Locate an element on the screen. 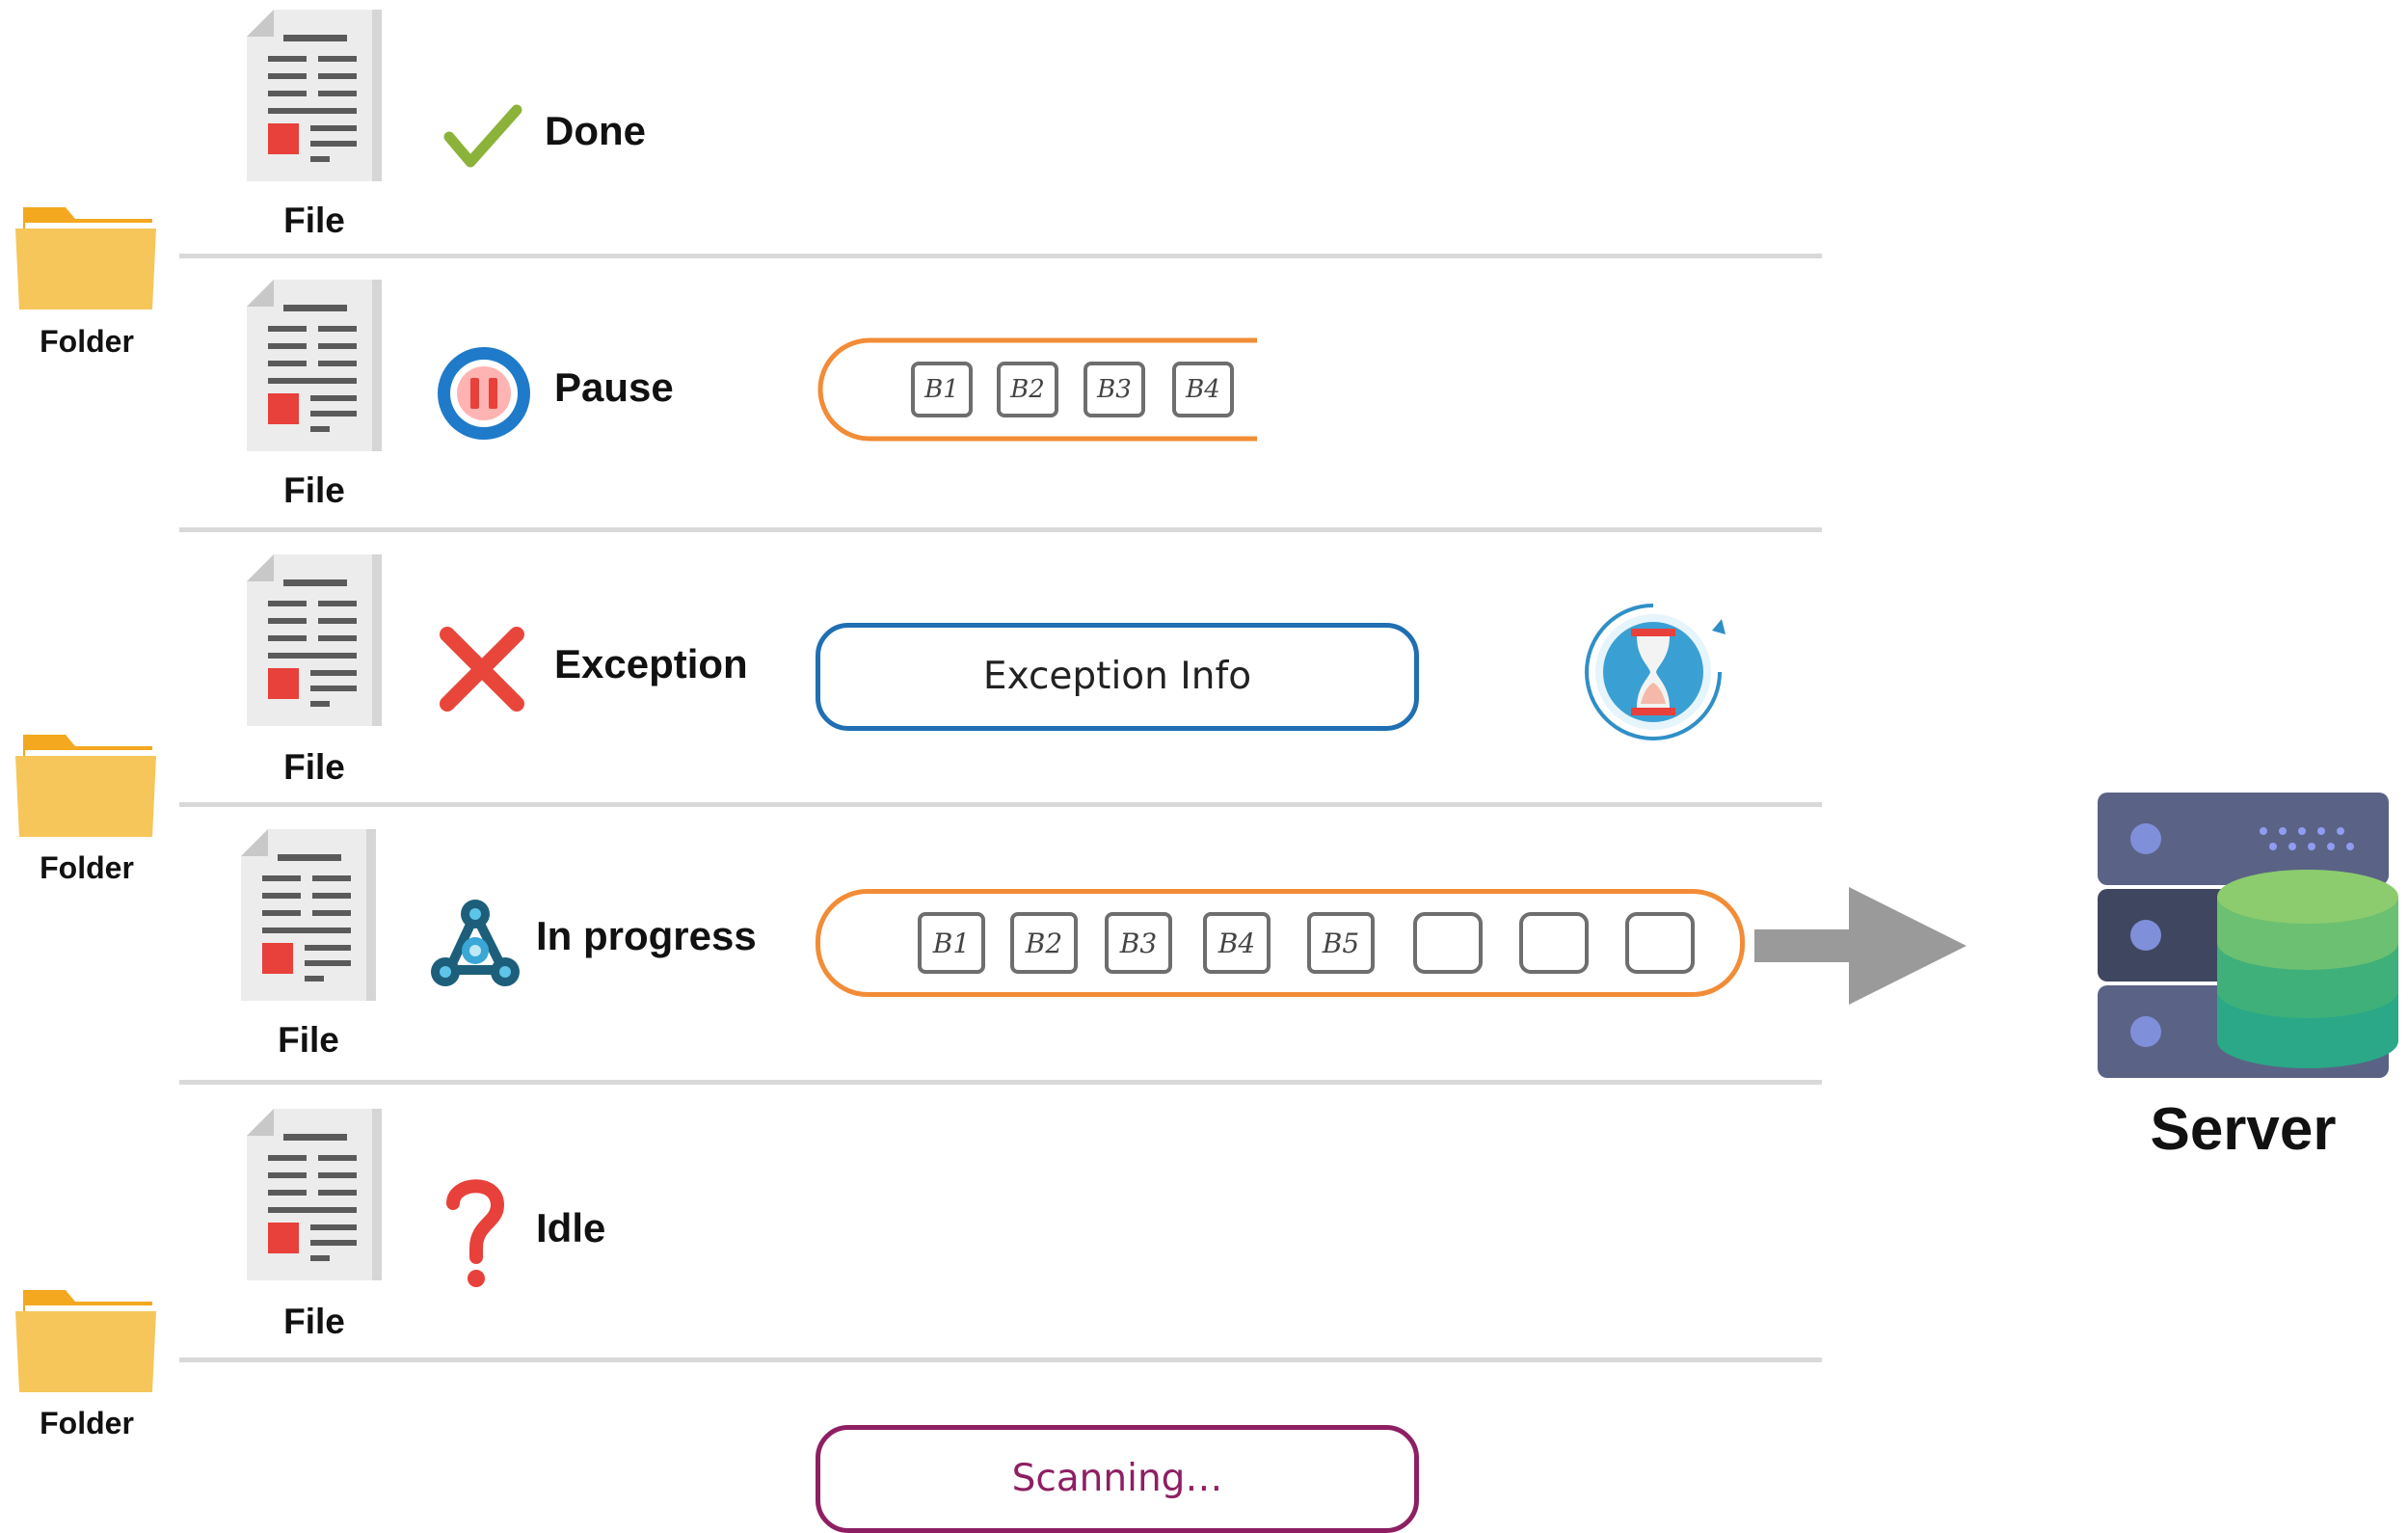 This screenshot has height=1533, width=2408. status-label-exception: Exception is located at coordinates (651, 663).